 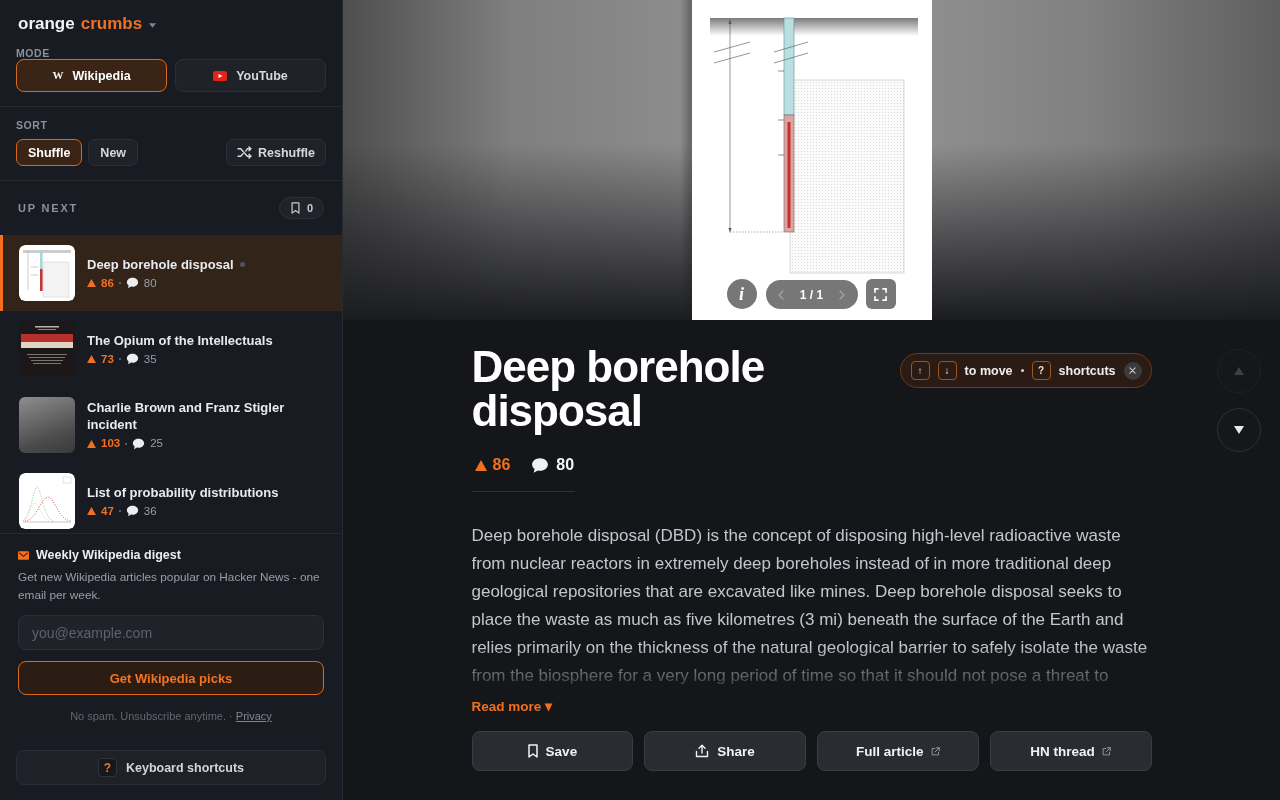 I want to click on item-title: Deep borehole disposal, so click(x=160, y=264).